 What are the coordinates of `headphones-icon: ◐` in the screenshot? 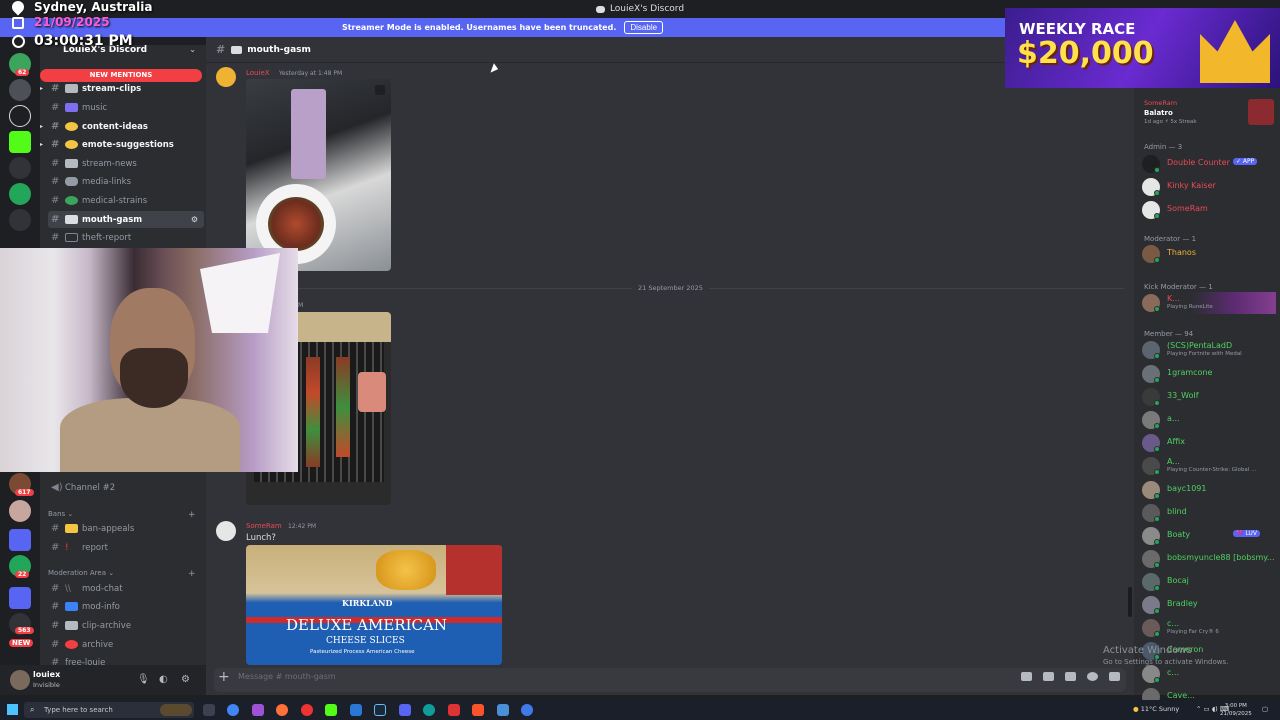 It's located at (163, 679).